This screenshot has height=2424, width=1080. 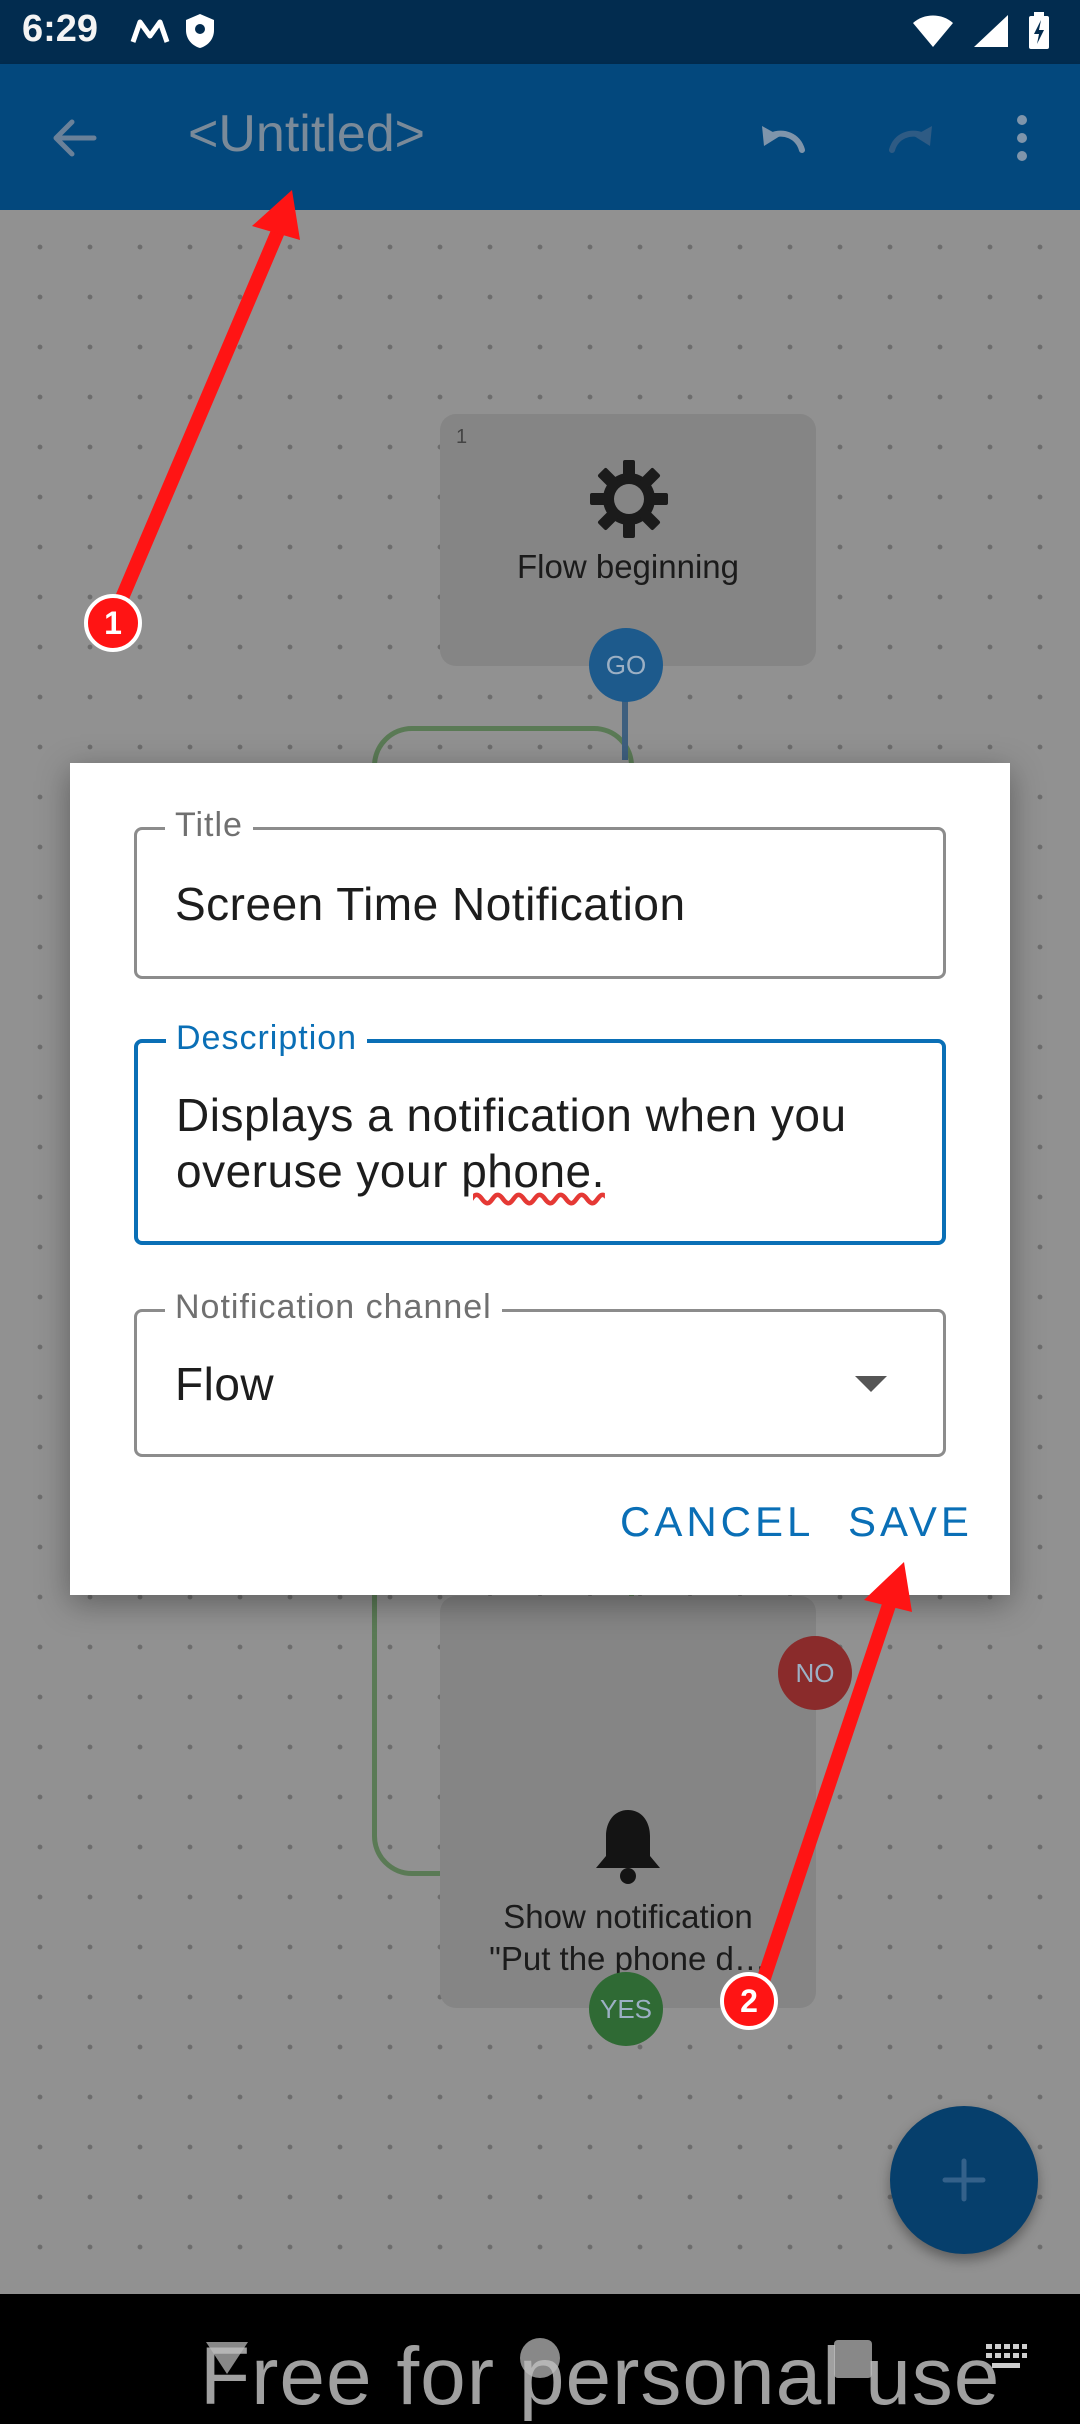 I want to click on description-line2: overuse your phone., so click(x=511, y=1171).